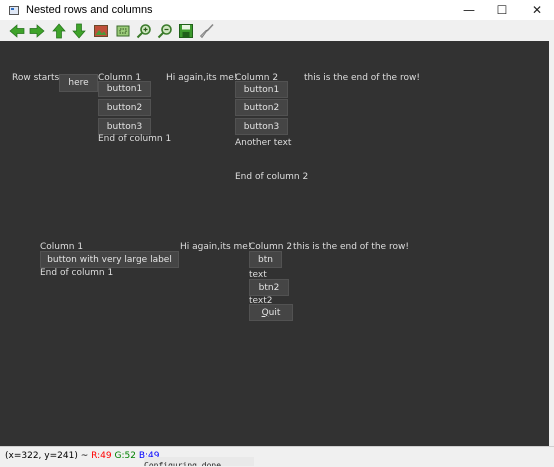 The height and width of the screenshot is (467, 554). What do you see at coordinates (186, 31) in the screenshot?
I see `save-icon` at bounding box center [186, 31].